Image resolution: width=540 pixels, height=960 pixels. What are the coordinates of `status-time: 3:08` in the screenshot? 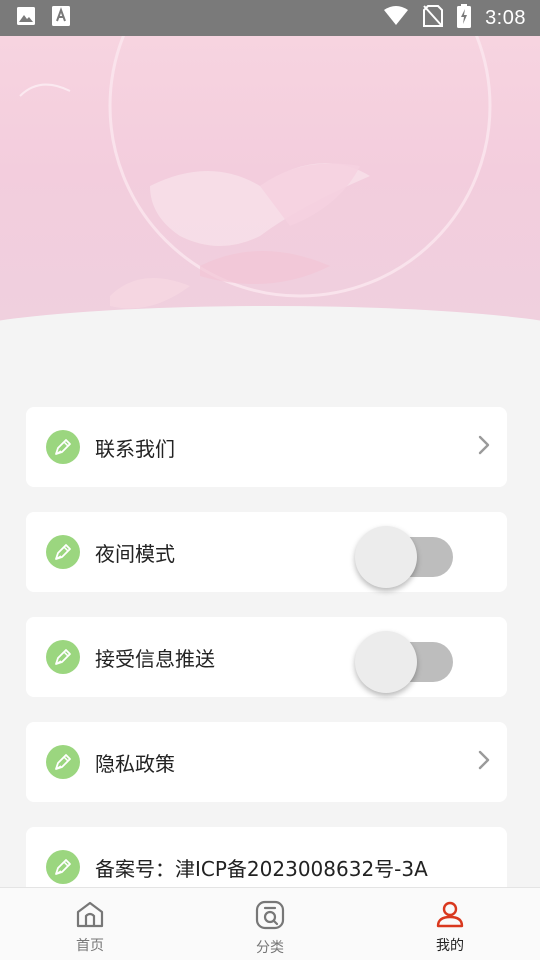 It's located at (505, 17).